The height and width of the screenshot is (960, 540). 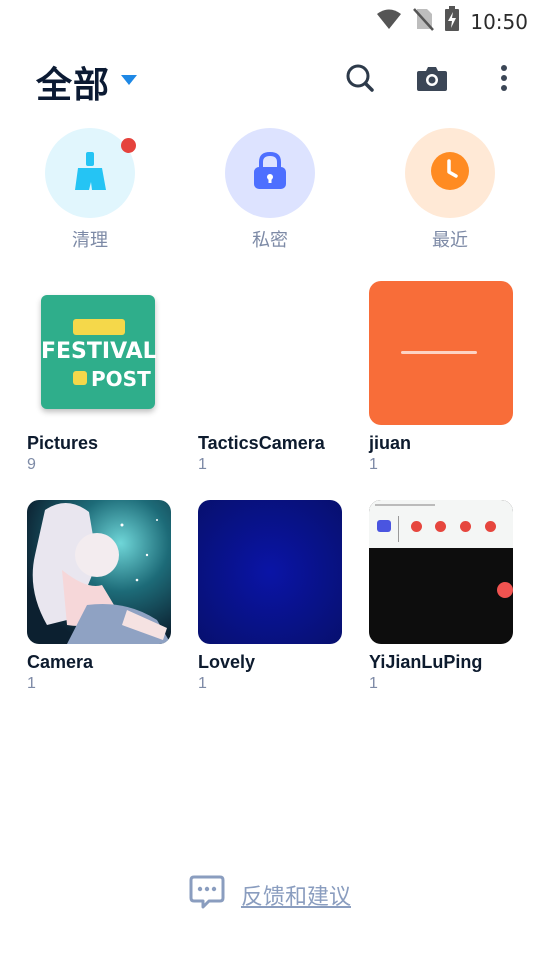 What do you see at coordinates (207, 894) in the screenshot?
I see `chat-bubble-icon` at bounding box center [207, 894].